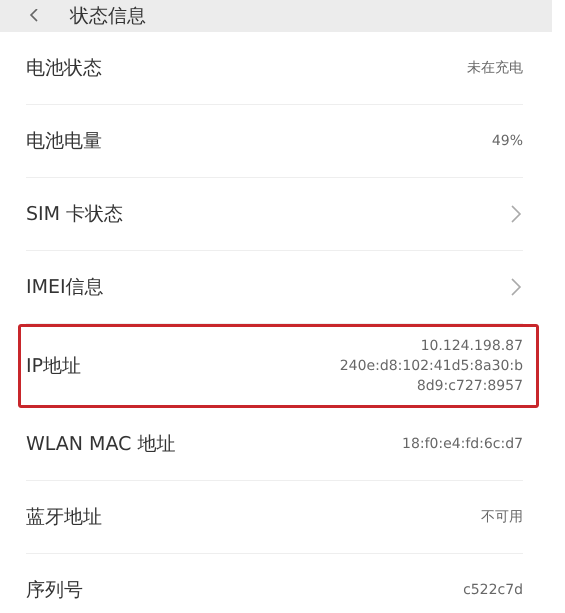 The width and height of the screenshot is (565, 613). What do you see at coordinates (64, 517) in the screenshot?
I see `setting-label: 蓝牙地址` at bounding box center [64, 517].